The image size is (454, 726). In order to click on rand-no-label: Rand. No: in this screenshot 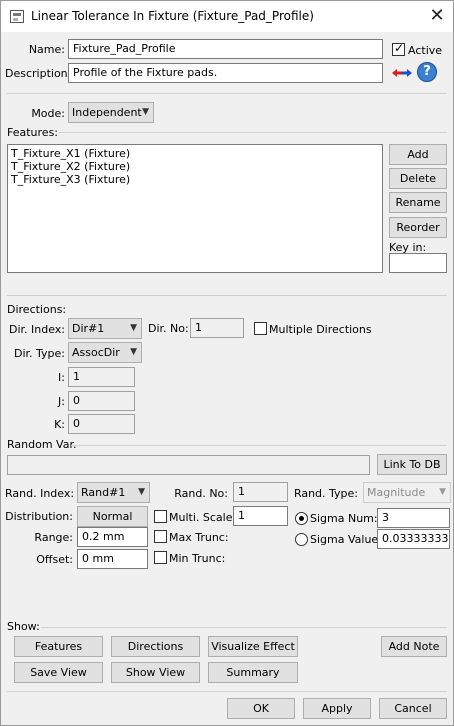, I will do `click(201, 493)`.